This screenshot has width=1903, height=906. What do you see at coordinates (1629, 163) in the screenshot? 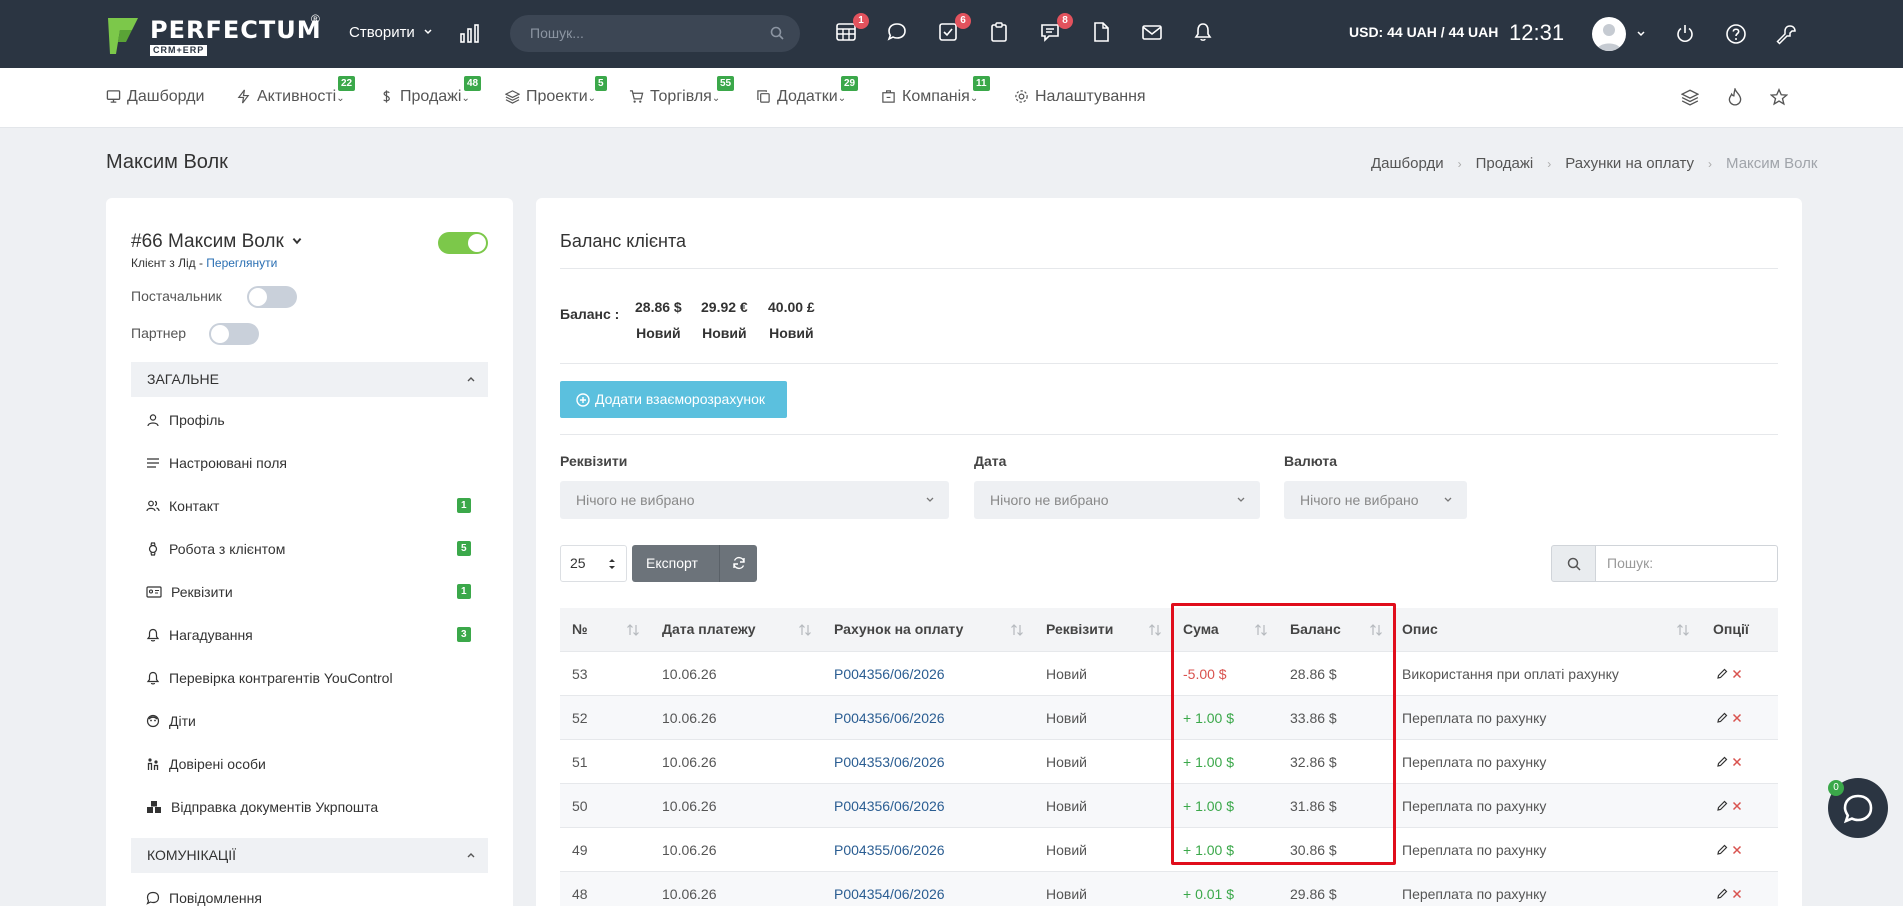
I see `breadcrumb-item: Рахунки на оплату` at bounding box center [1629, 163].